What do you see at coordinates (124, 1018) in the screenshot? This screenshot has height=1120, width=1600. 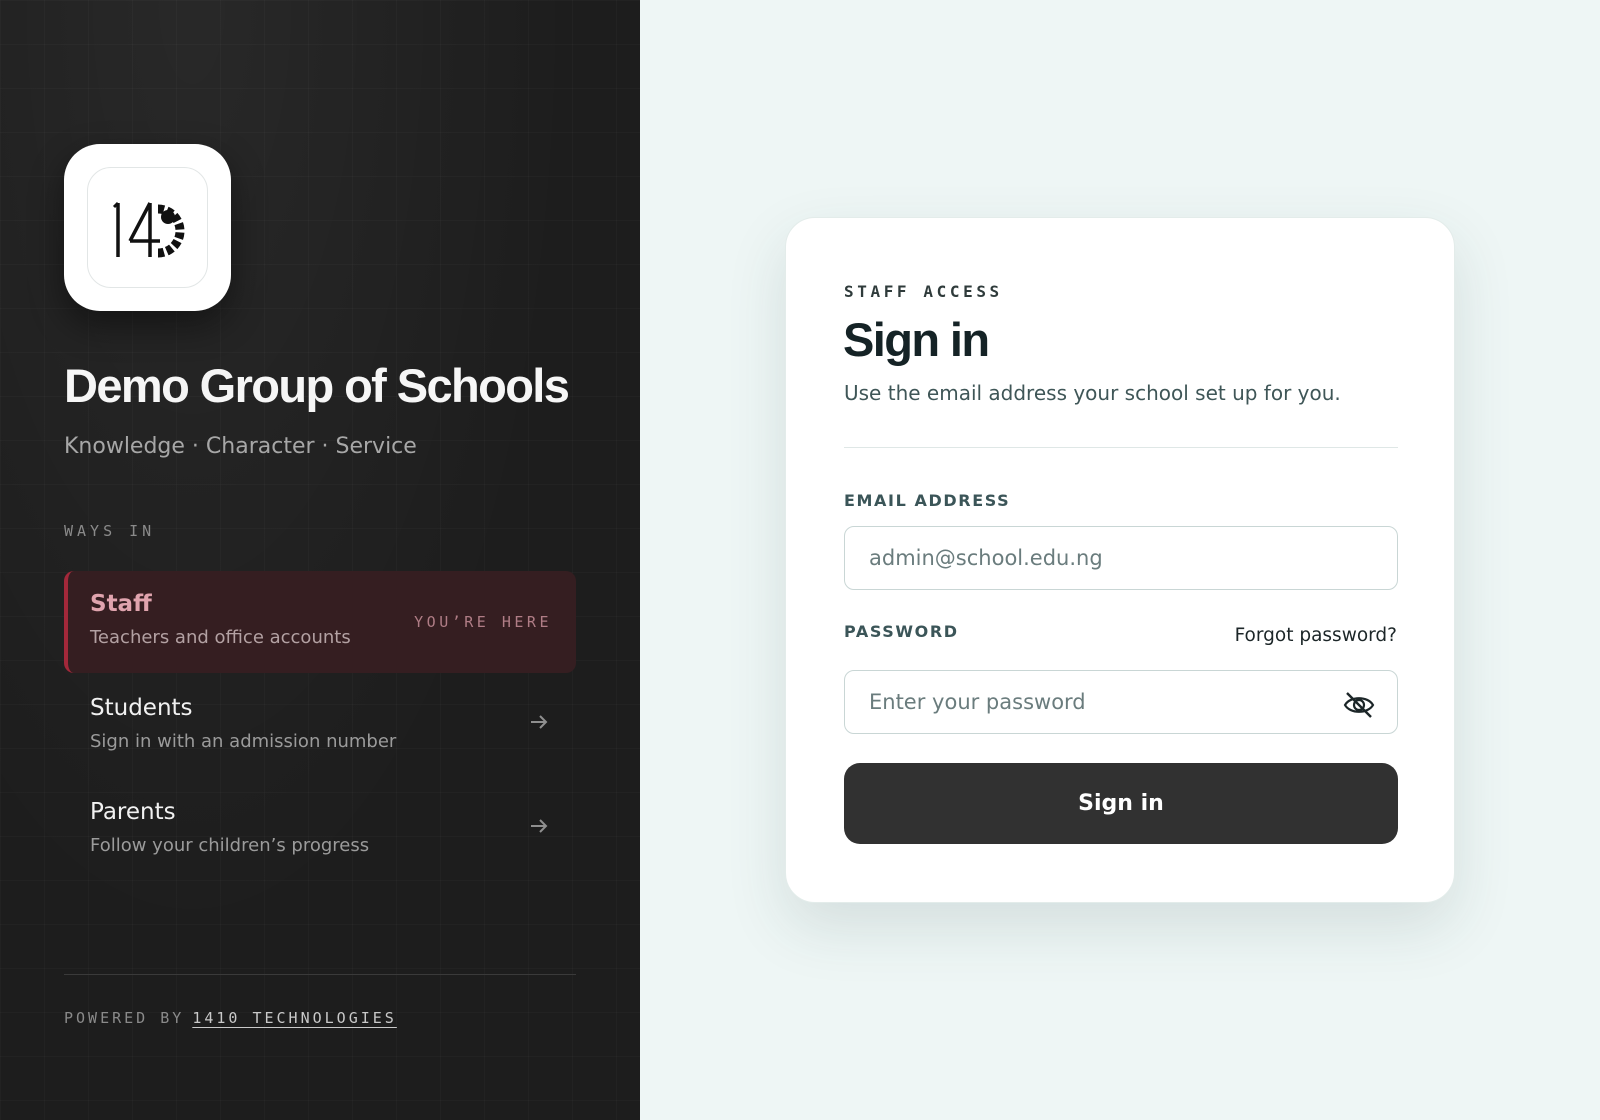 I see `powered-by-label: POWERED BY` at bounding box center [124, 1018].